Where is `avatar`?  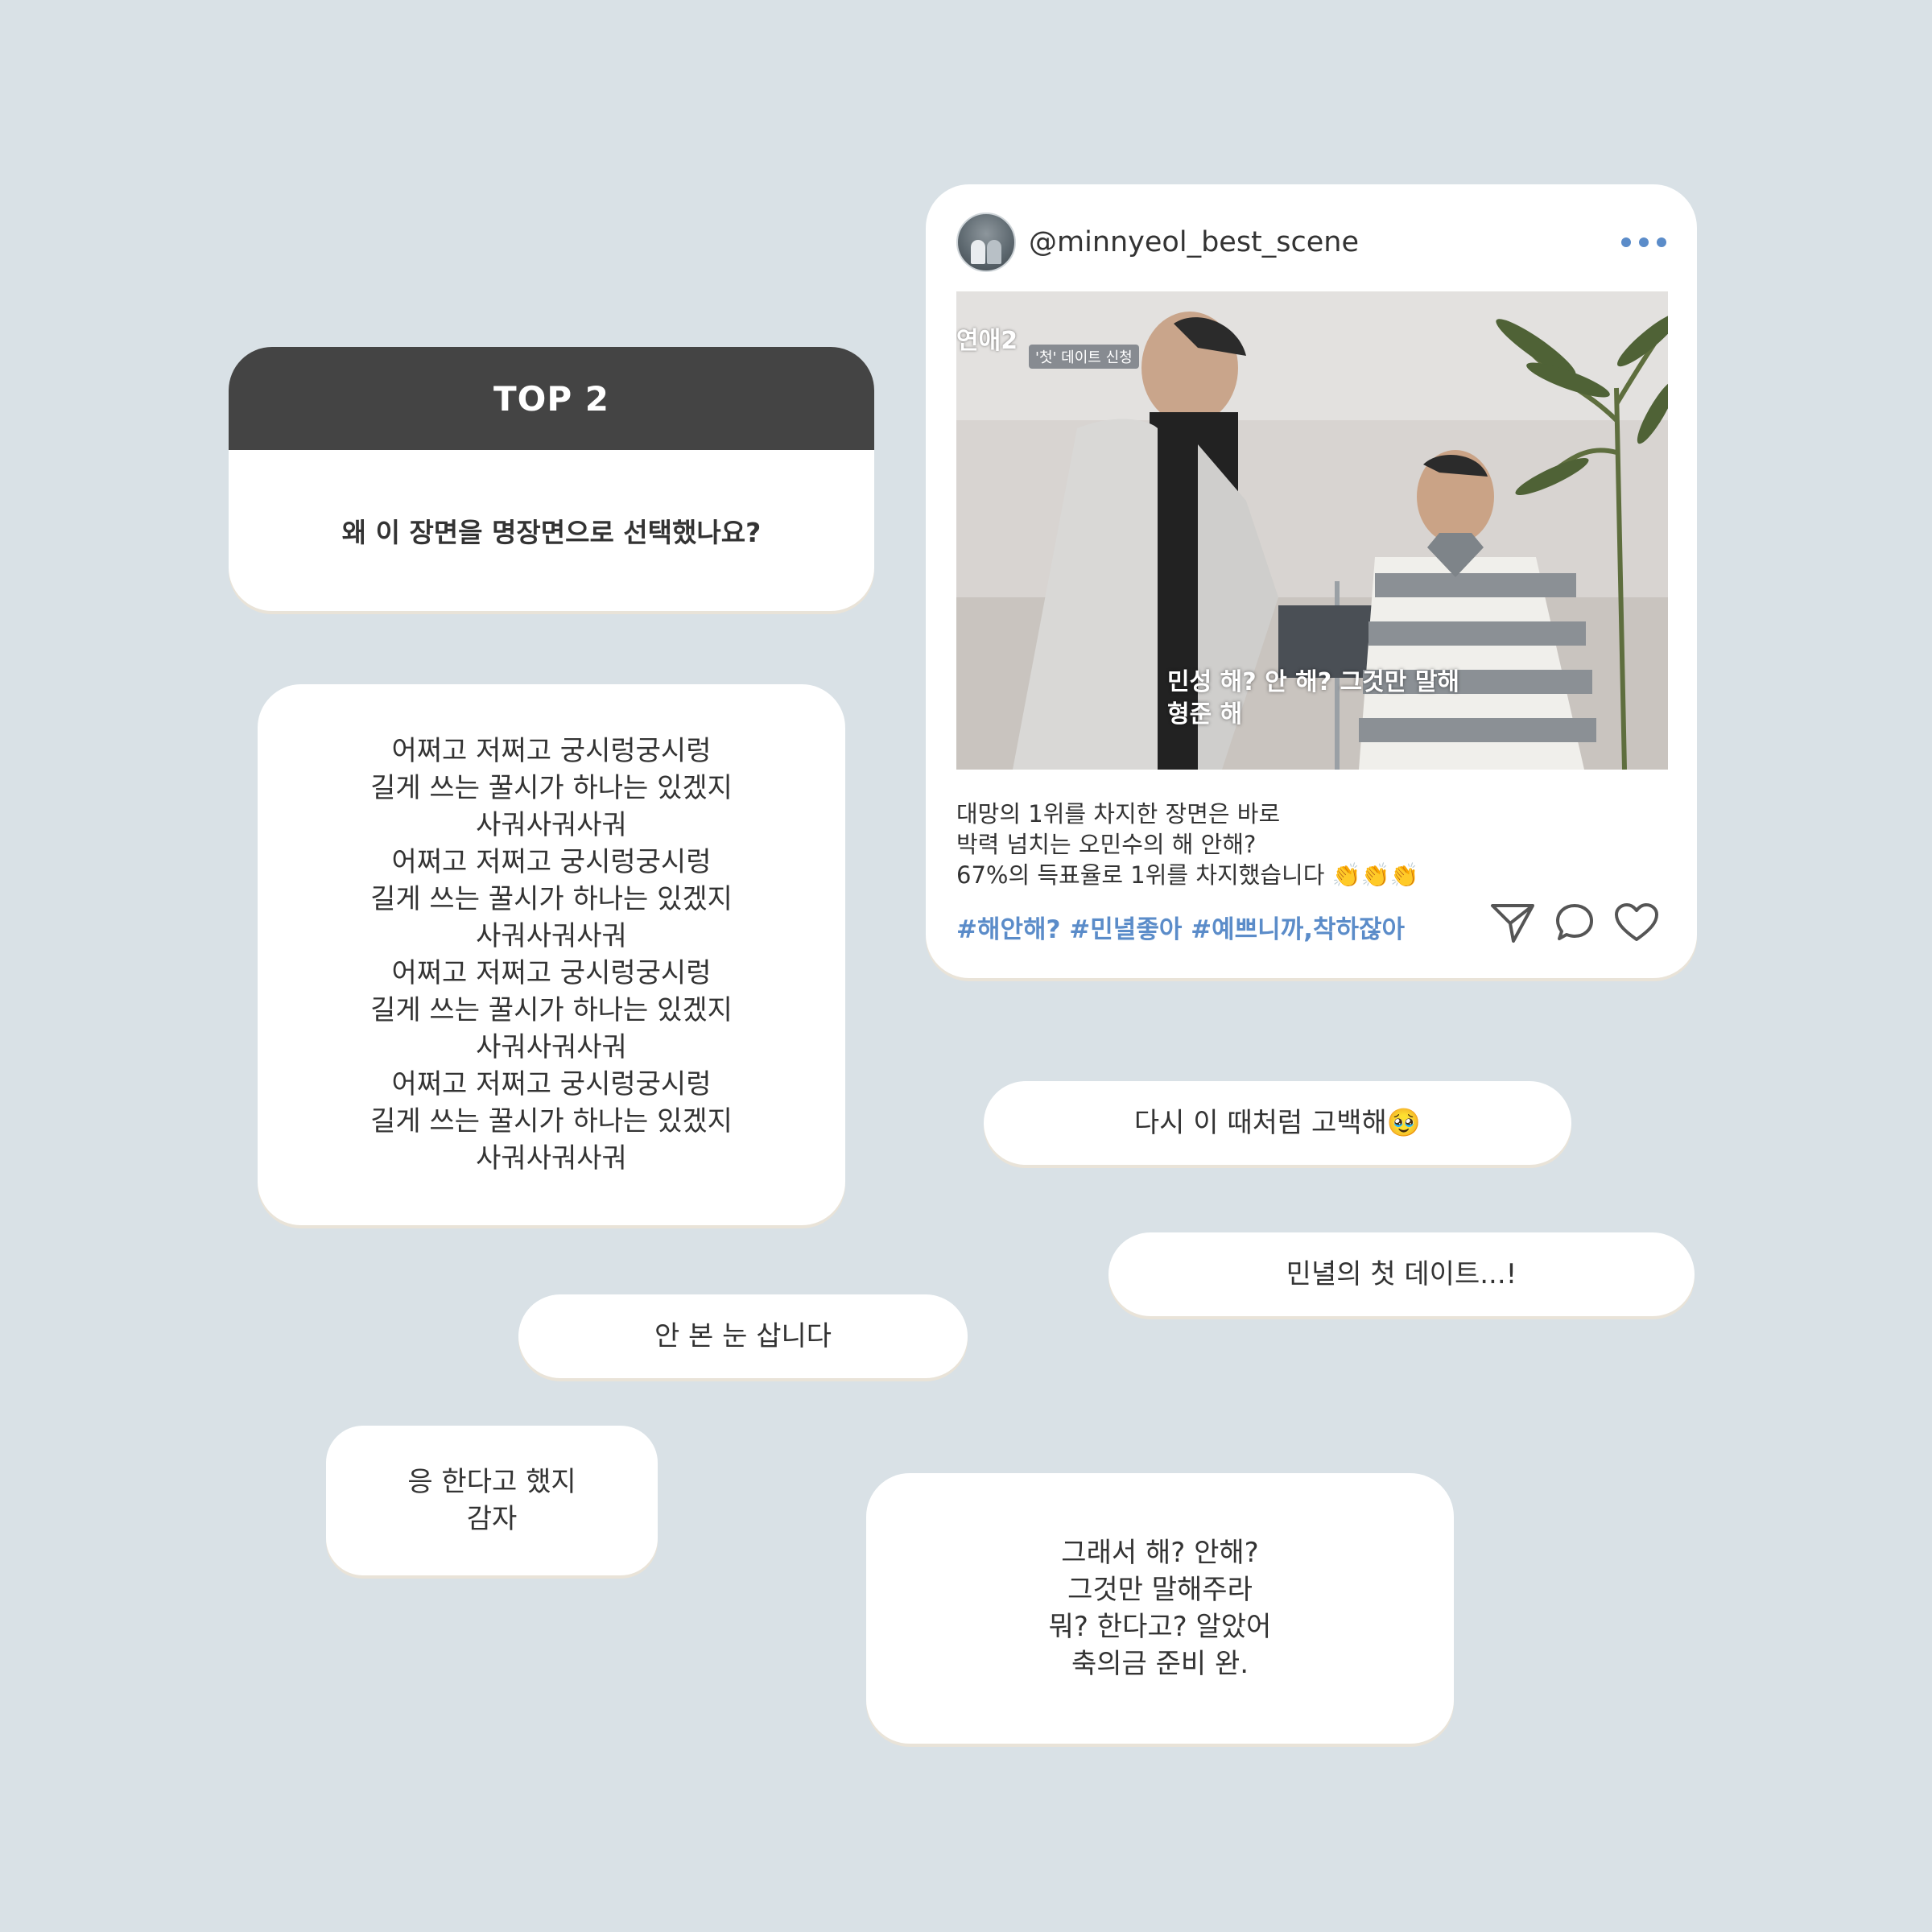 avatar is located at coordinates (986, 242).